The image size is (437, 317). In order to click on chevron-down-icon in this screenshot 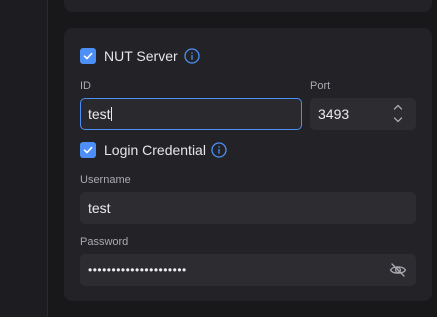, I will do `click(398, 120)`.